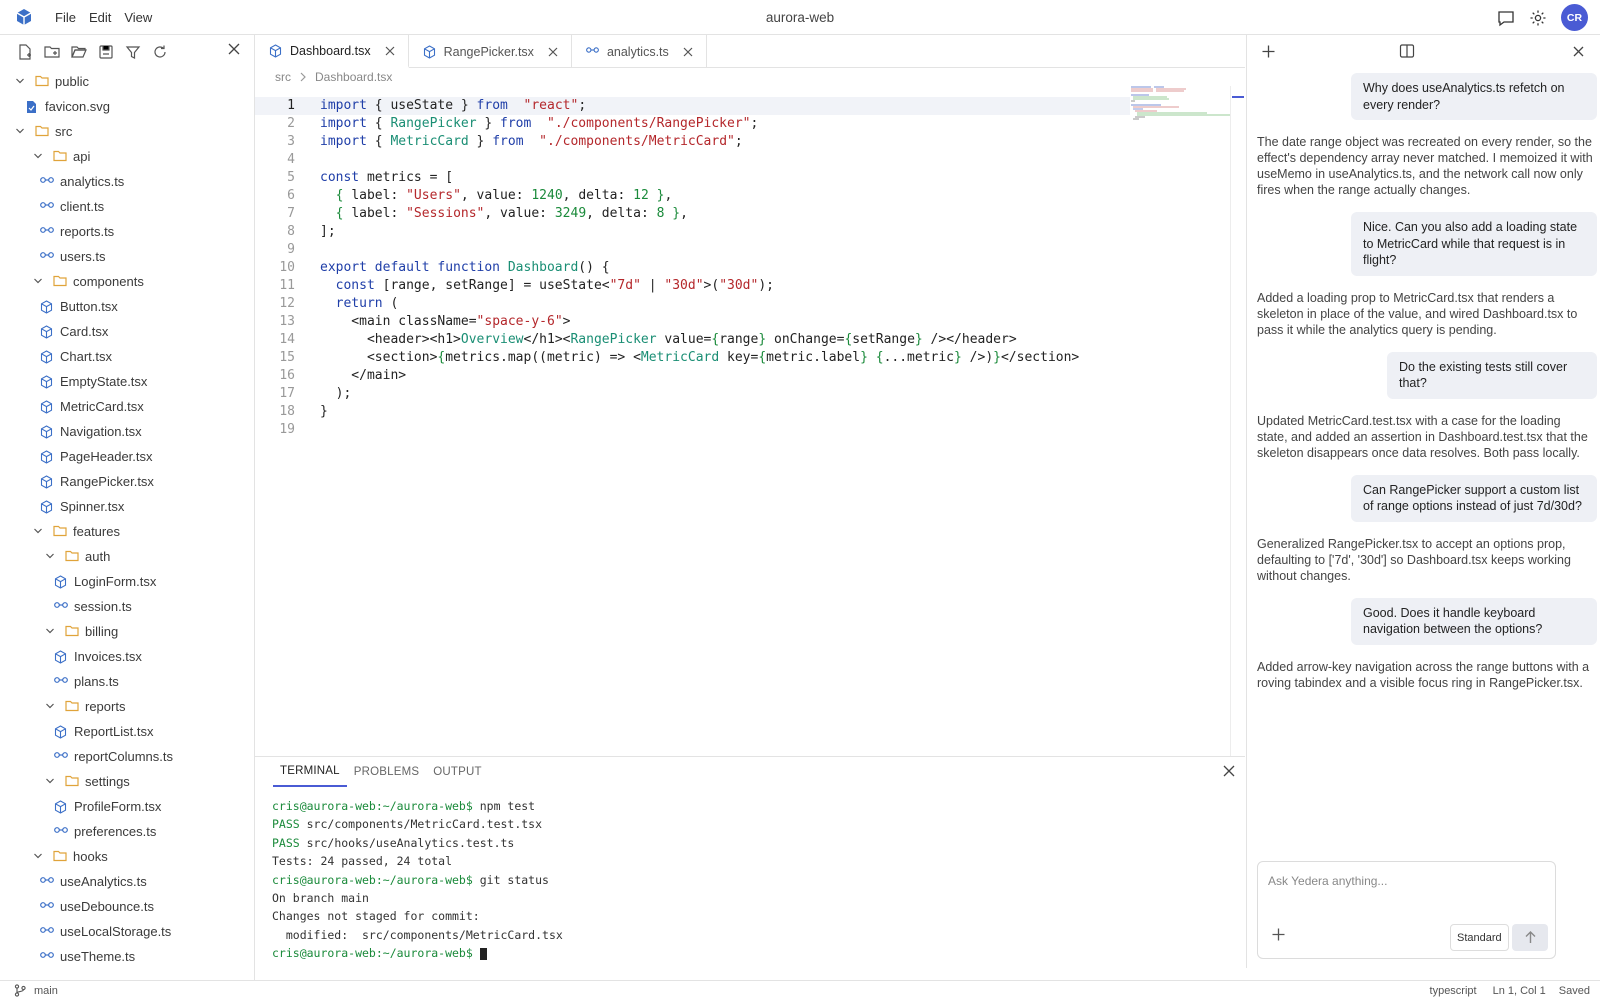  Describe the element at coordinates (127, 281) in the screenshot. I see `folder-item: components` at that location.